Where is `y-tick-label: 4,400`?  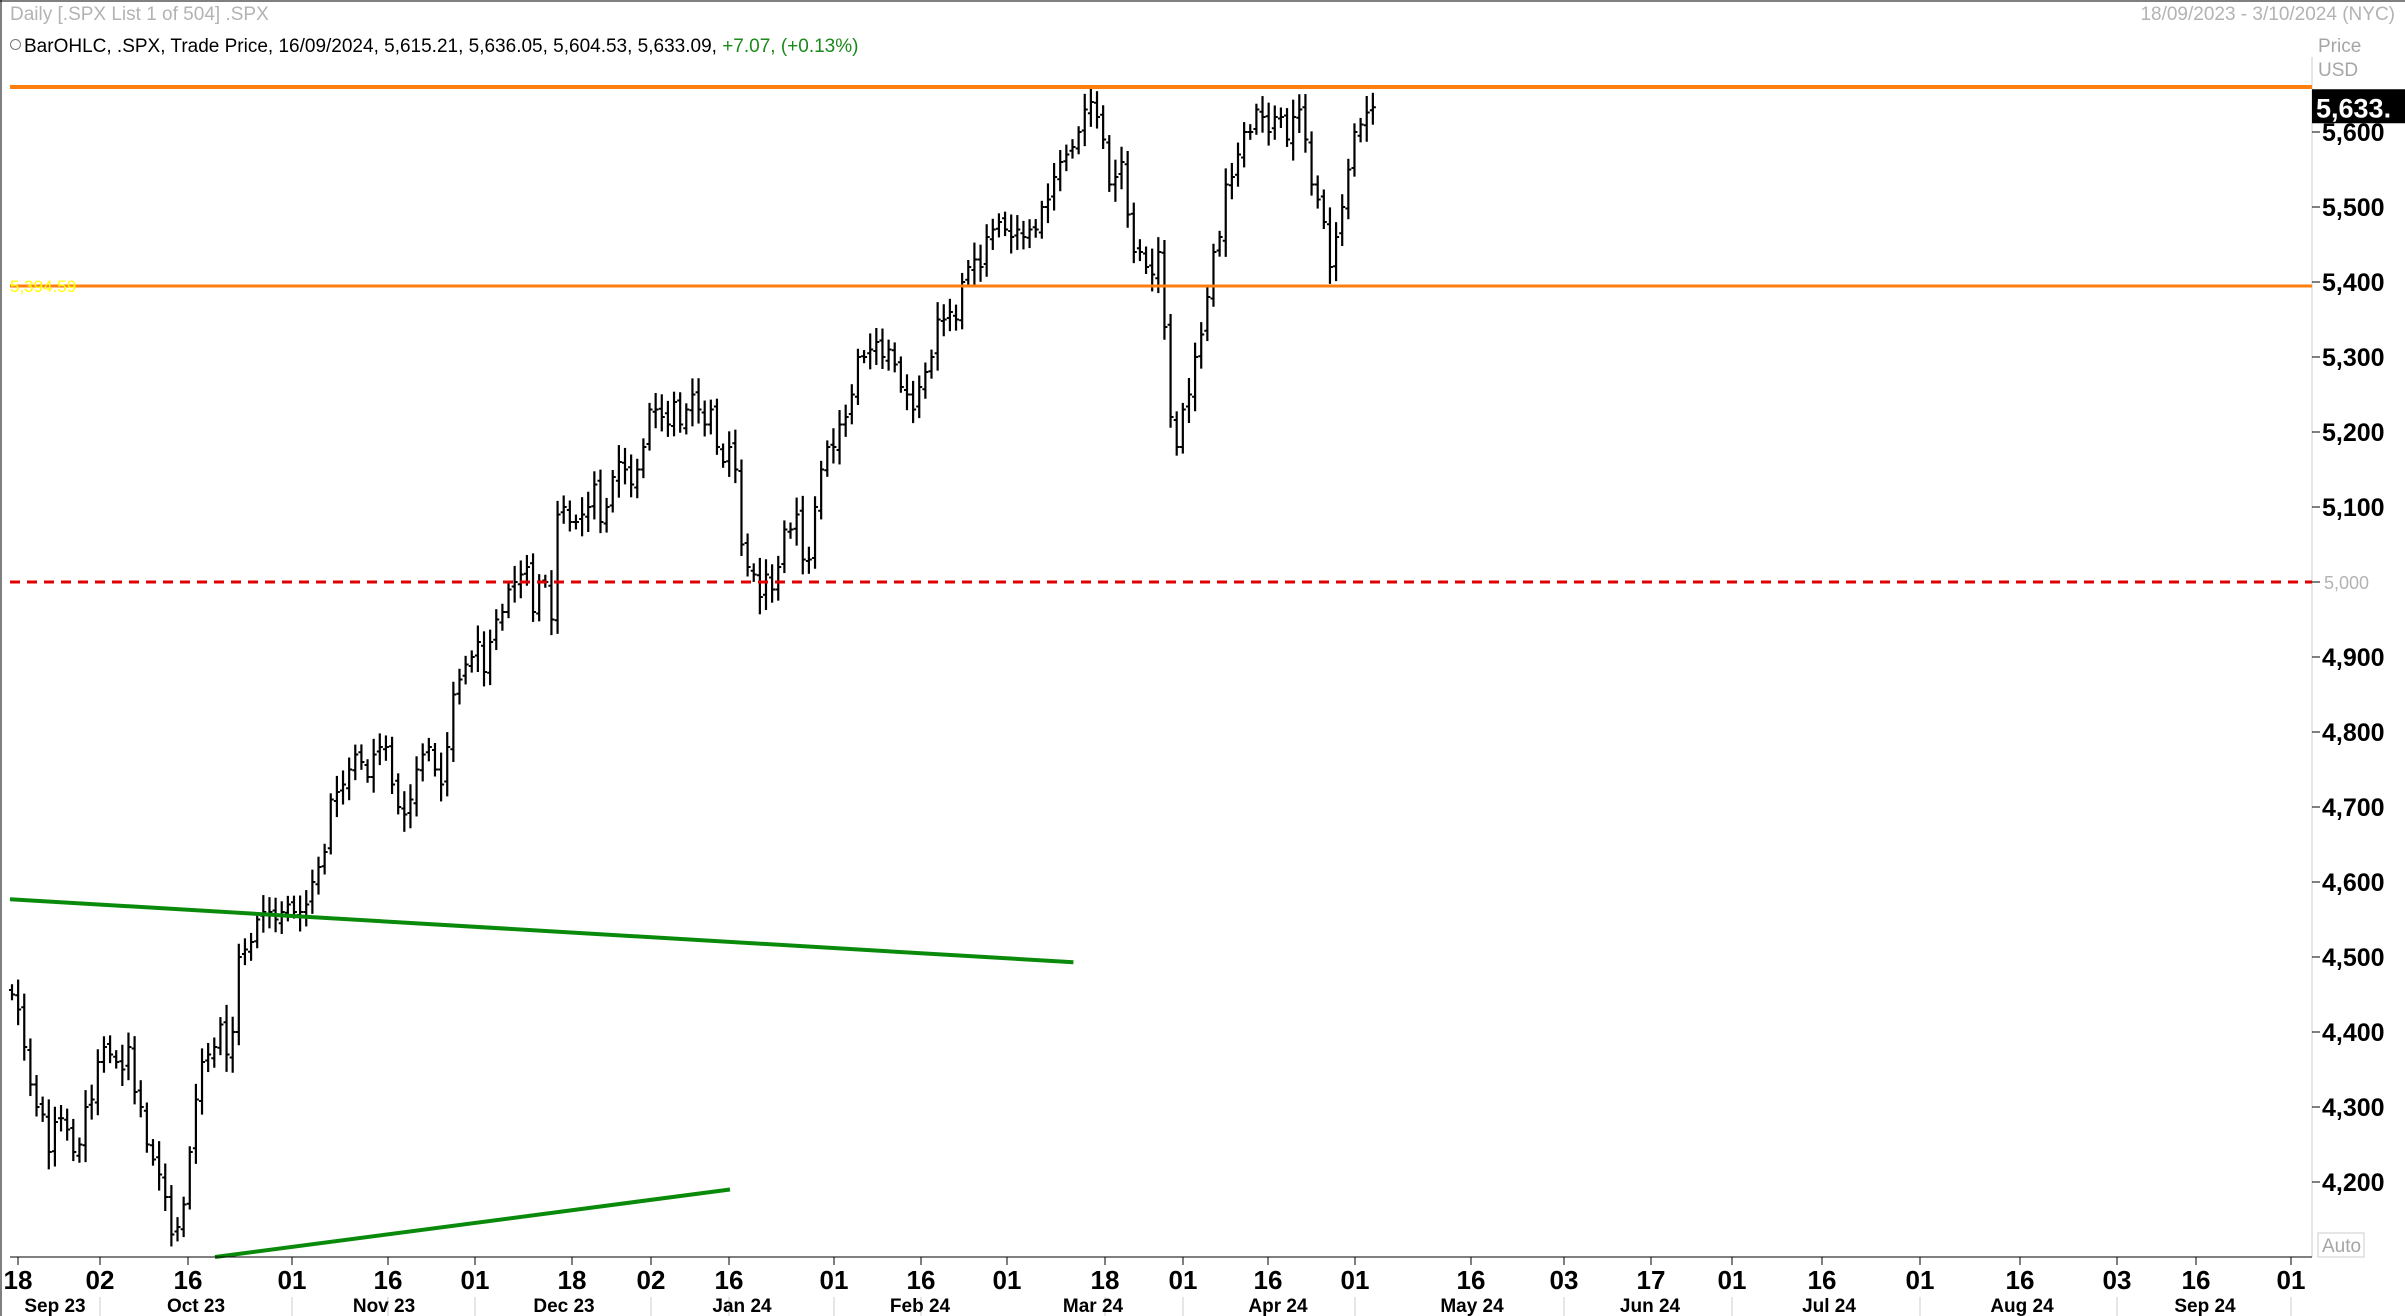
y-tick-label: 4,400 is located at coordinates (2353, 1033).